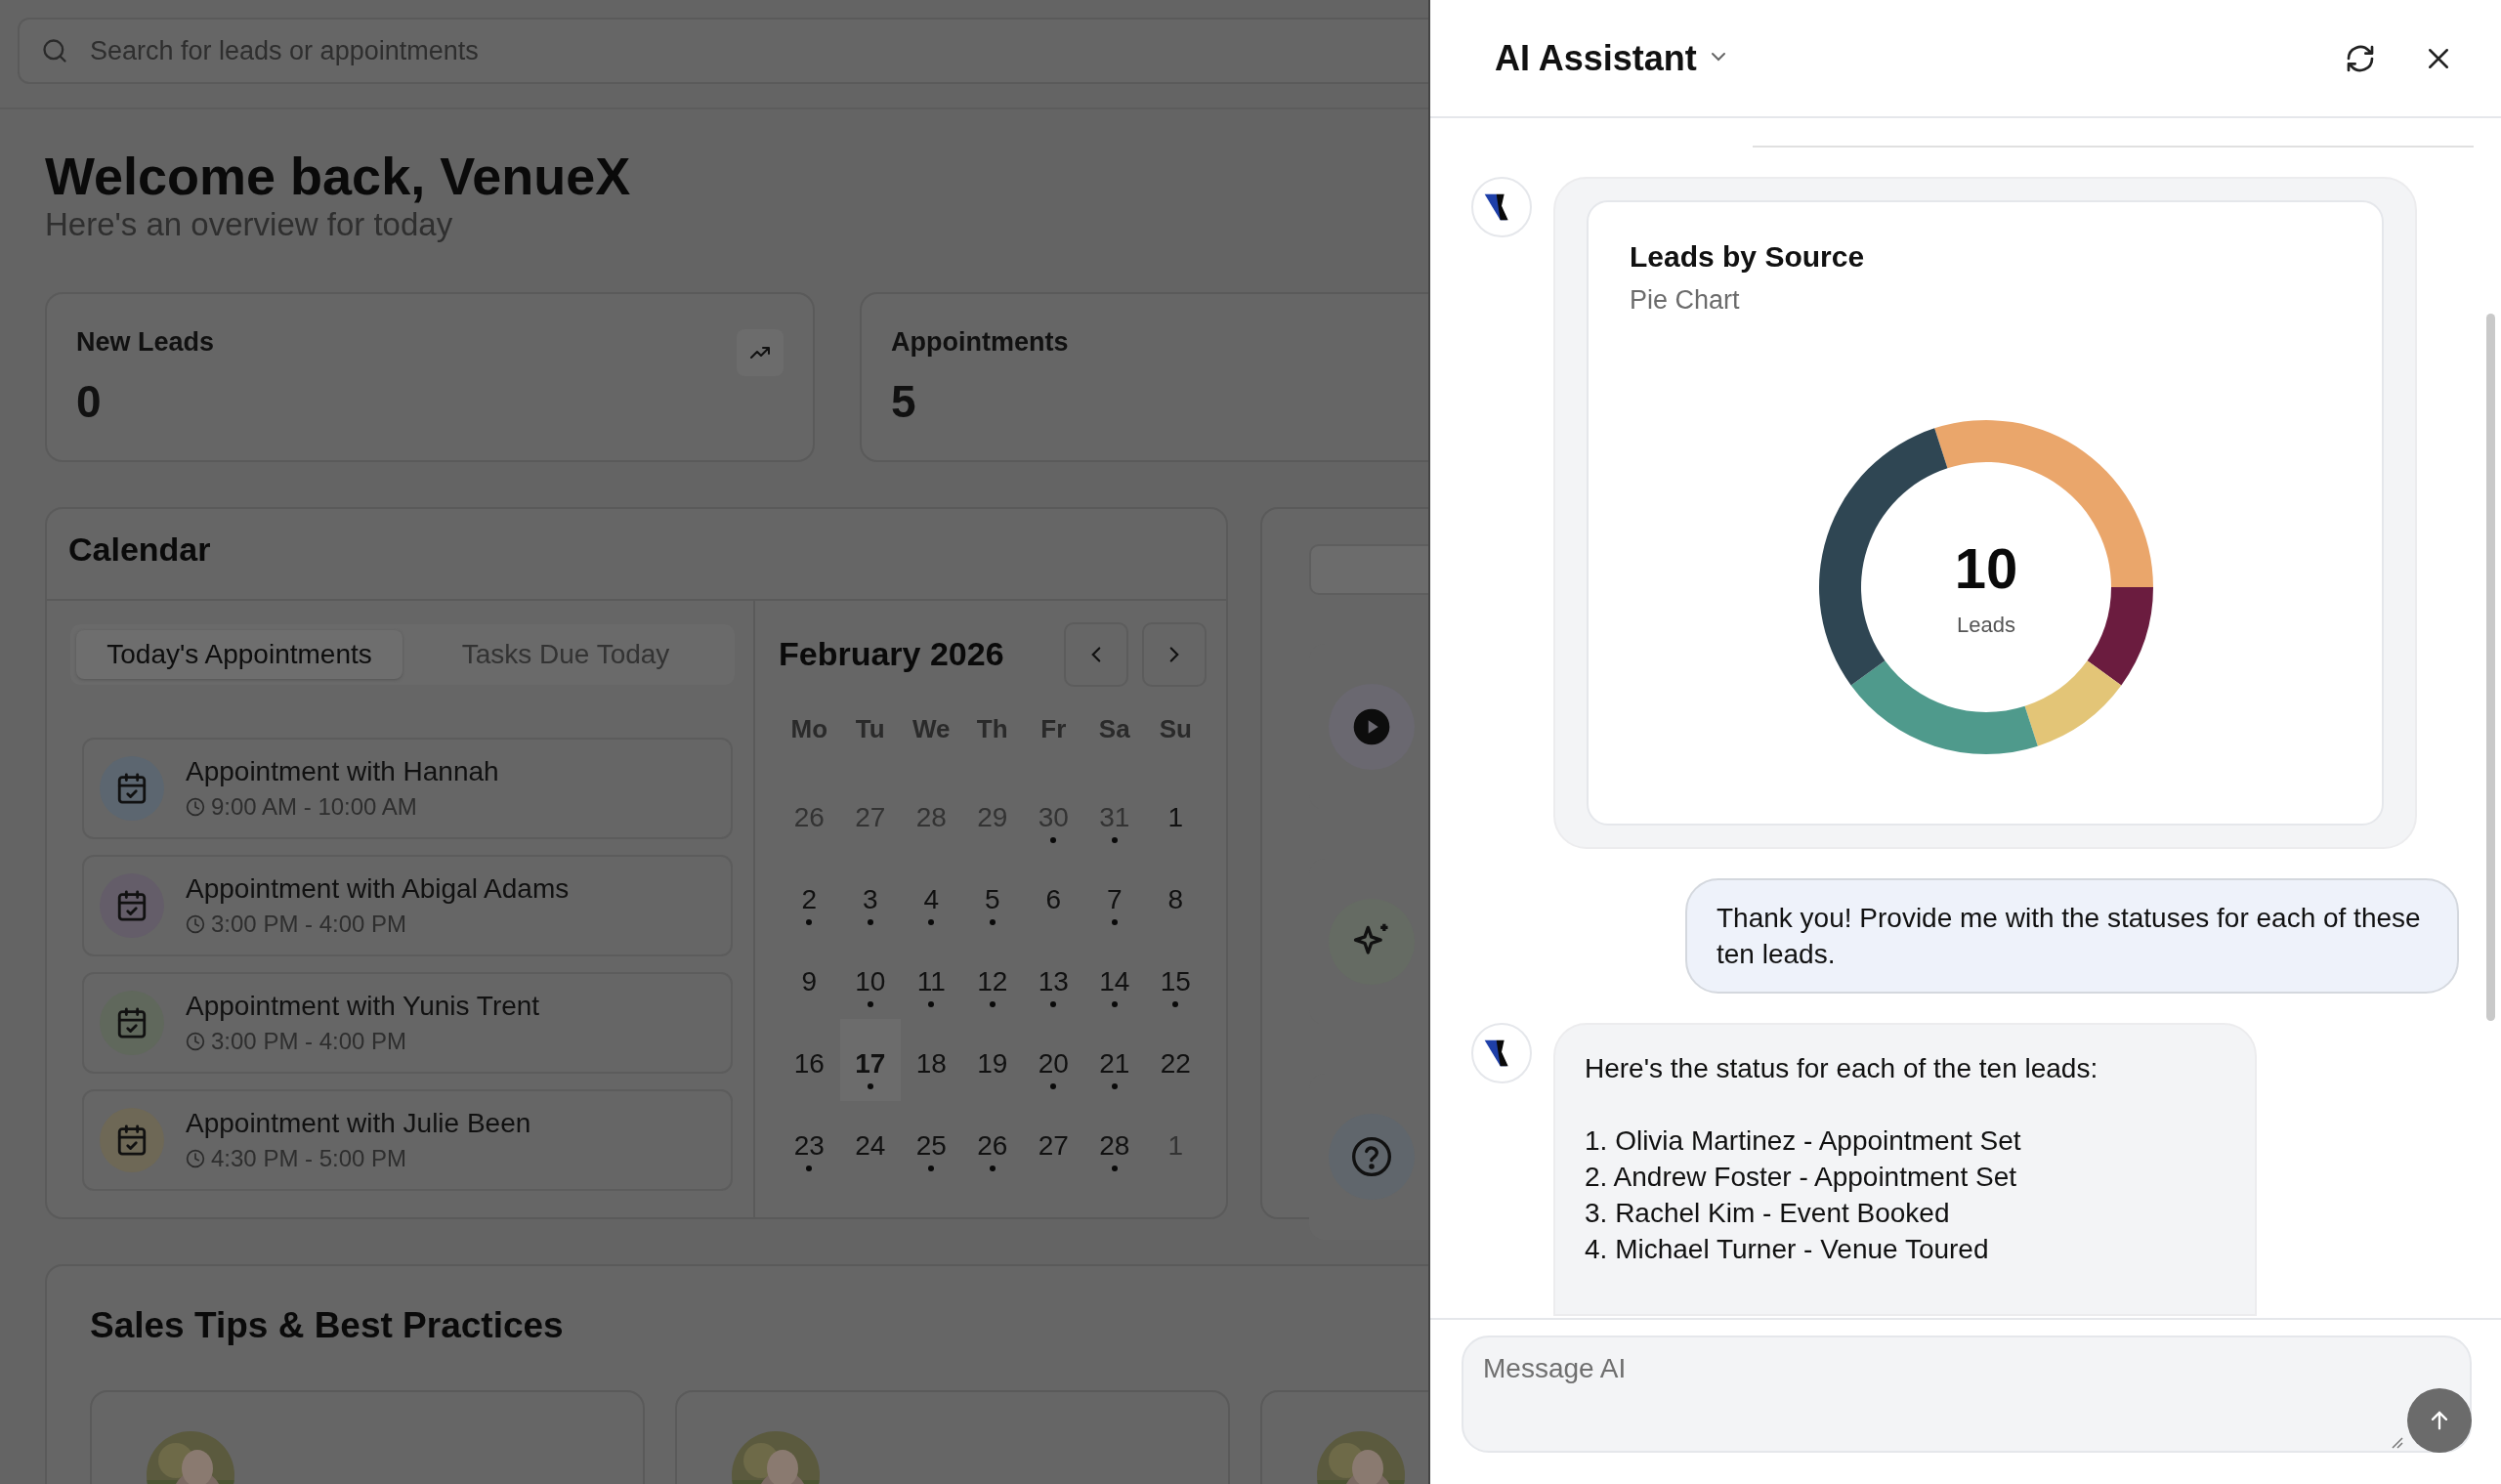 This screenshot has height=1484, width=2501. What do you see at coordinates (1986, 625) in the screenshot?
I see `chart-total-label: Leads` at bounding box center [1986, 625].